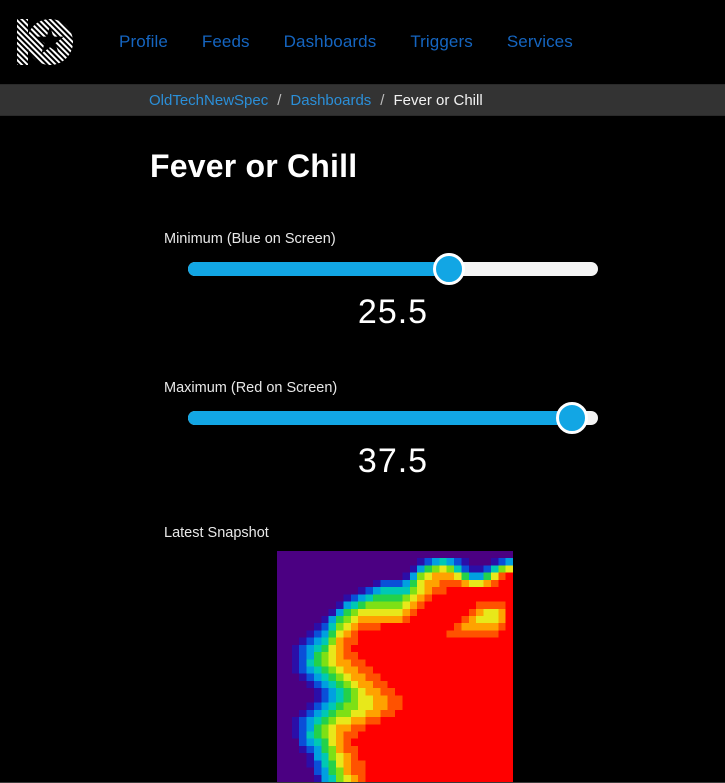 This screenshot has height=783, width=725. I want to click on maximum-slider-value: 37.5, so click(393, 461).